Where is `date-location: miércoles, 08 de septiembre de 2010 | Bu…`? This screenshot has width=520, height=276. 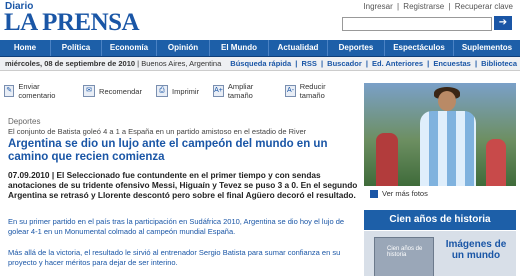 date-location: miércoles, 08 de septiembre de 2010 | Bu… is located at coordinates (113, 63).